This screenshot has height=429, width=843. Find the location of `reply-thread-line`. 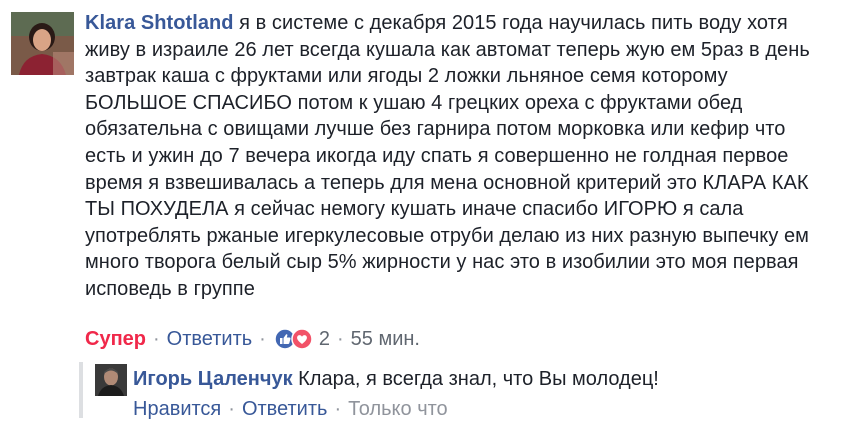

reply-thread-line is located at coordinates (81, 390).